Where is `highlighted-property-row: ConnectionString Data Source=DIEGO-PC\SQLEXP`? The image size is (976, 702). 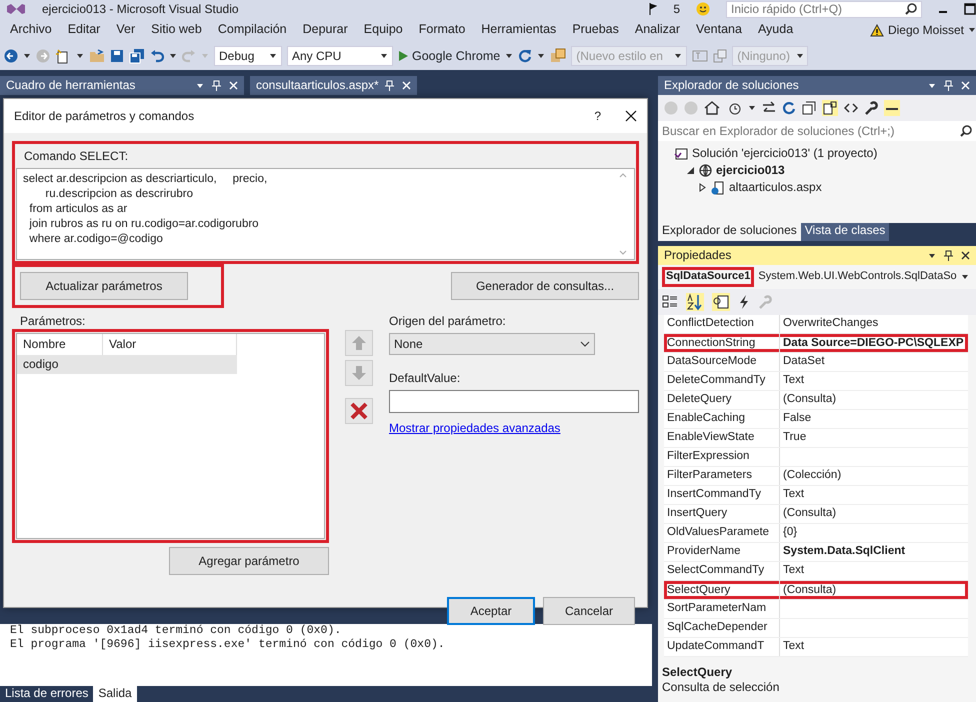
highlighted-property-row: ConnectionString Data Source=DIEGO-PC\SQLEXP is located at coordinates (816, 343).